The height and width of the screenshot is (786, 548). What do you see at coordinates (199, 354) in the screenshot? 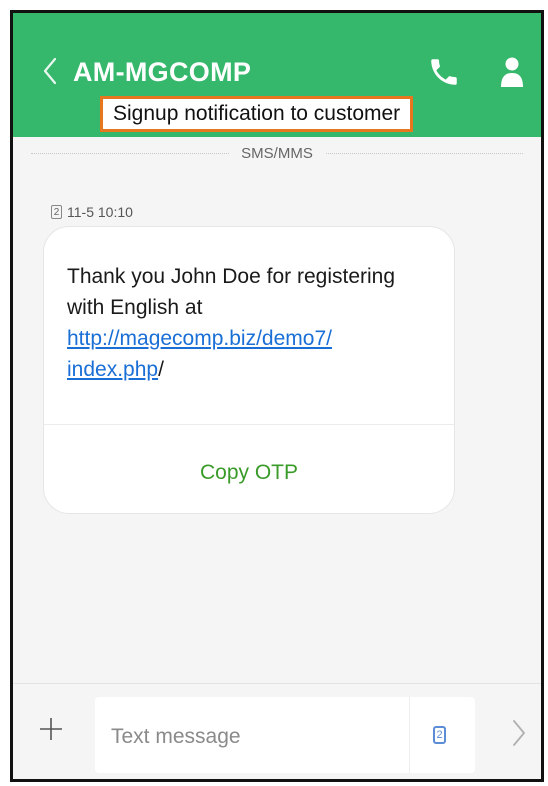
I see `message-link: http://magecomp.biz/demo7/index.php` at bounding box center [199, 354].